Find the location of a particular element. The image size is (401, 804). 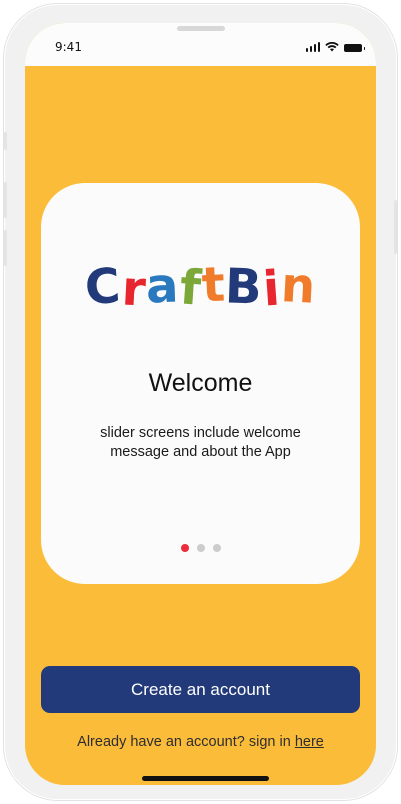

logo-letter: r is located at coordinates (133, 289).